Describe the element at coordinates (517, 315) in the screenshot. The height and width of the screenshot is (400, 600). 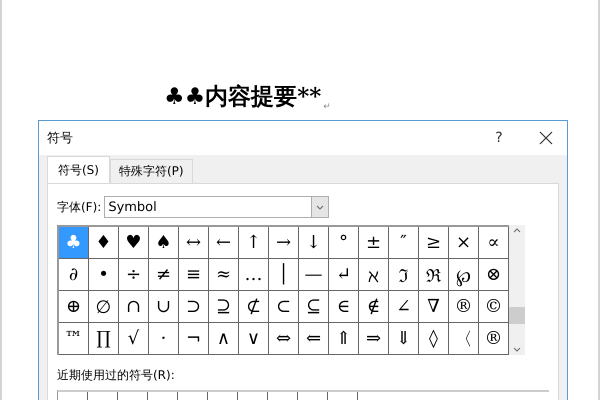
I see `scrollbar-thumb` at that location.